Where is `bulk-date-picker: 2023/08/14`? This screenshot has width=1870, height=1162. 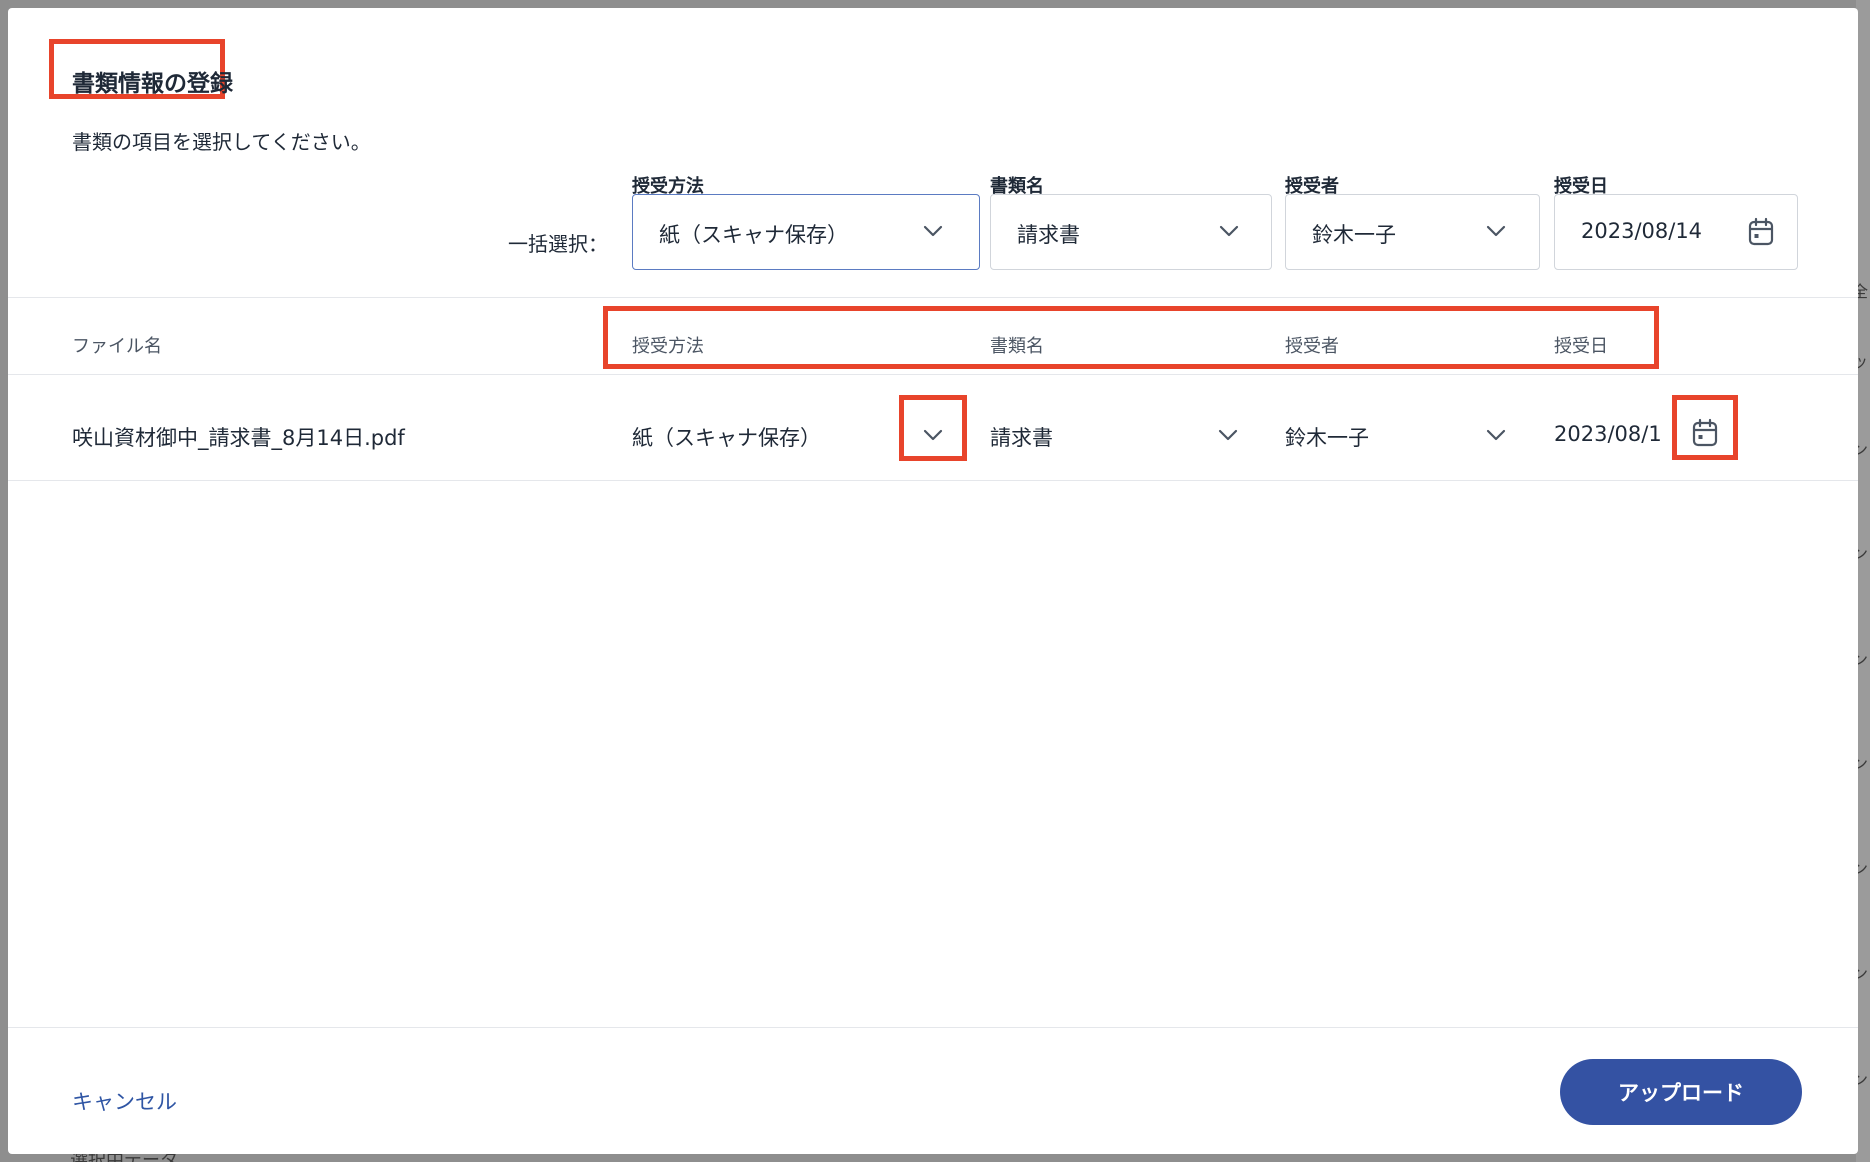 bulk-date-picker: 2023/08/14 is located at coordinates (1676, 232).